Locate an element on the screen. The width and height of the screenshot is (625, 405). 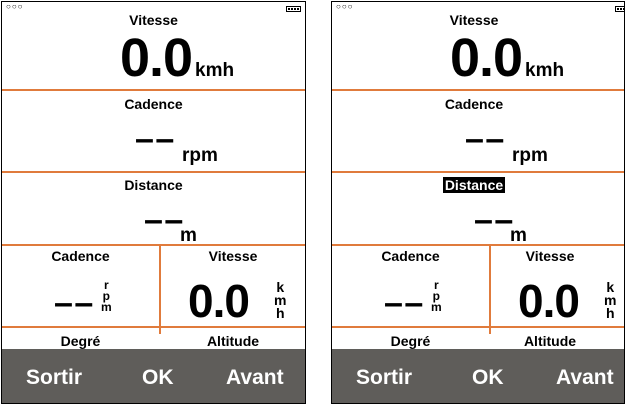
distance-label-selected: Distance is located at coordinates (474, 185).